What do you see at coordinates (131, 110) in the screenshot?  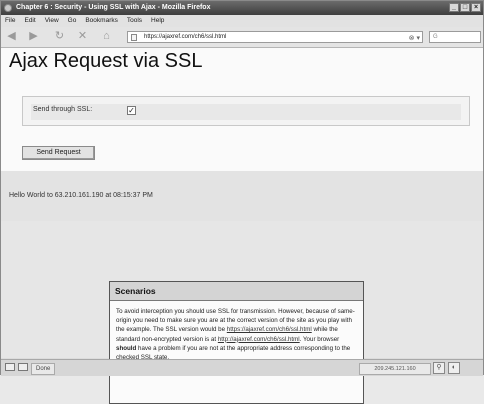 I see `ssl-checkbox: ✓` at bounding box center [131, 110].